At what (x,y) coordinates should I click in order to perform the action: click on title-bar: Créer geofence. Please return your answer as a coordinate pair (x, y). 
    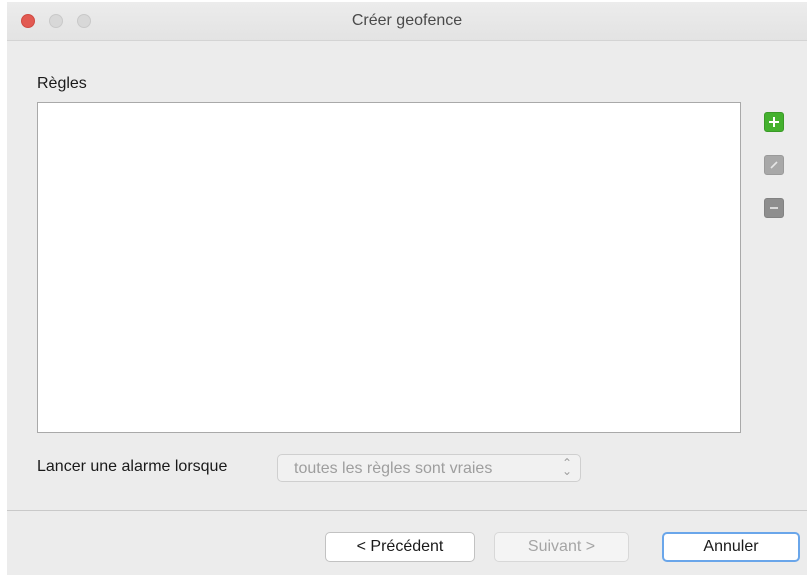
    Looking at the image, I should click on (407, 21).